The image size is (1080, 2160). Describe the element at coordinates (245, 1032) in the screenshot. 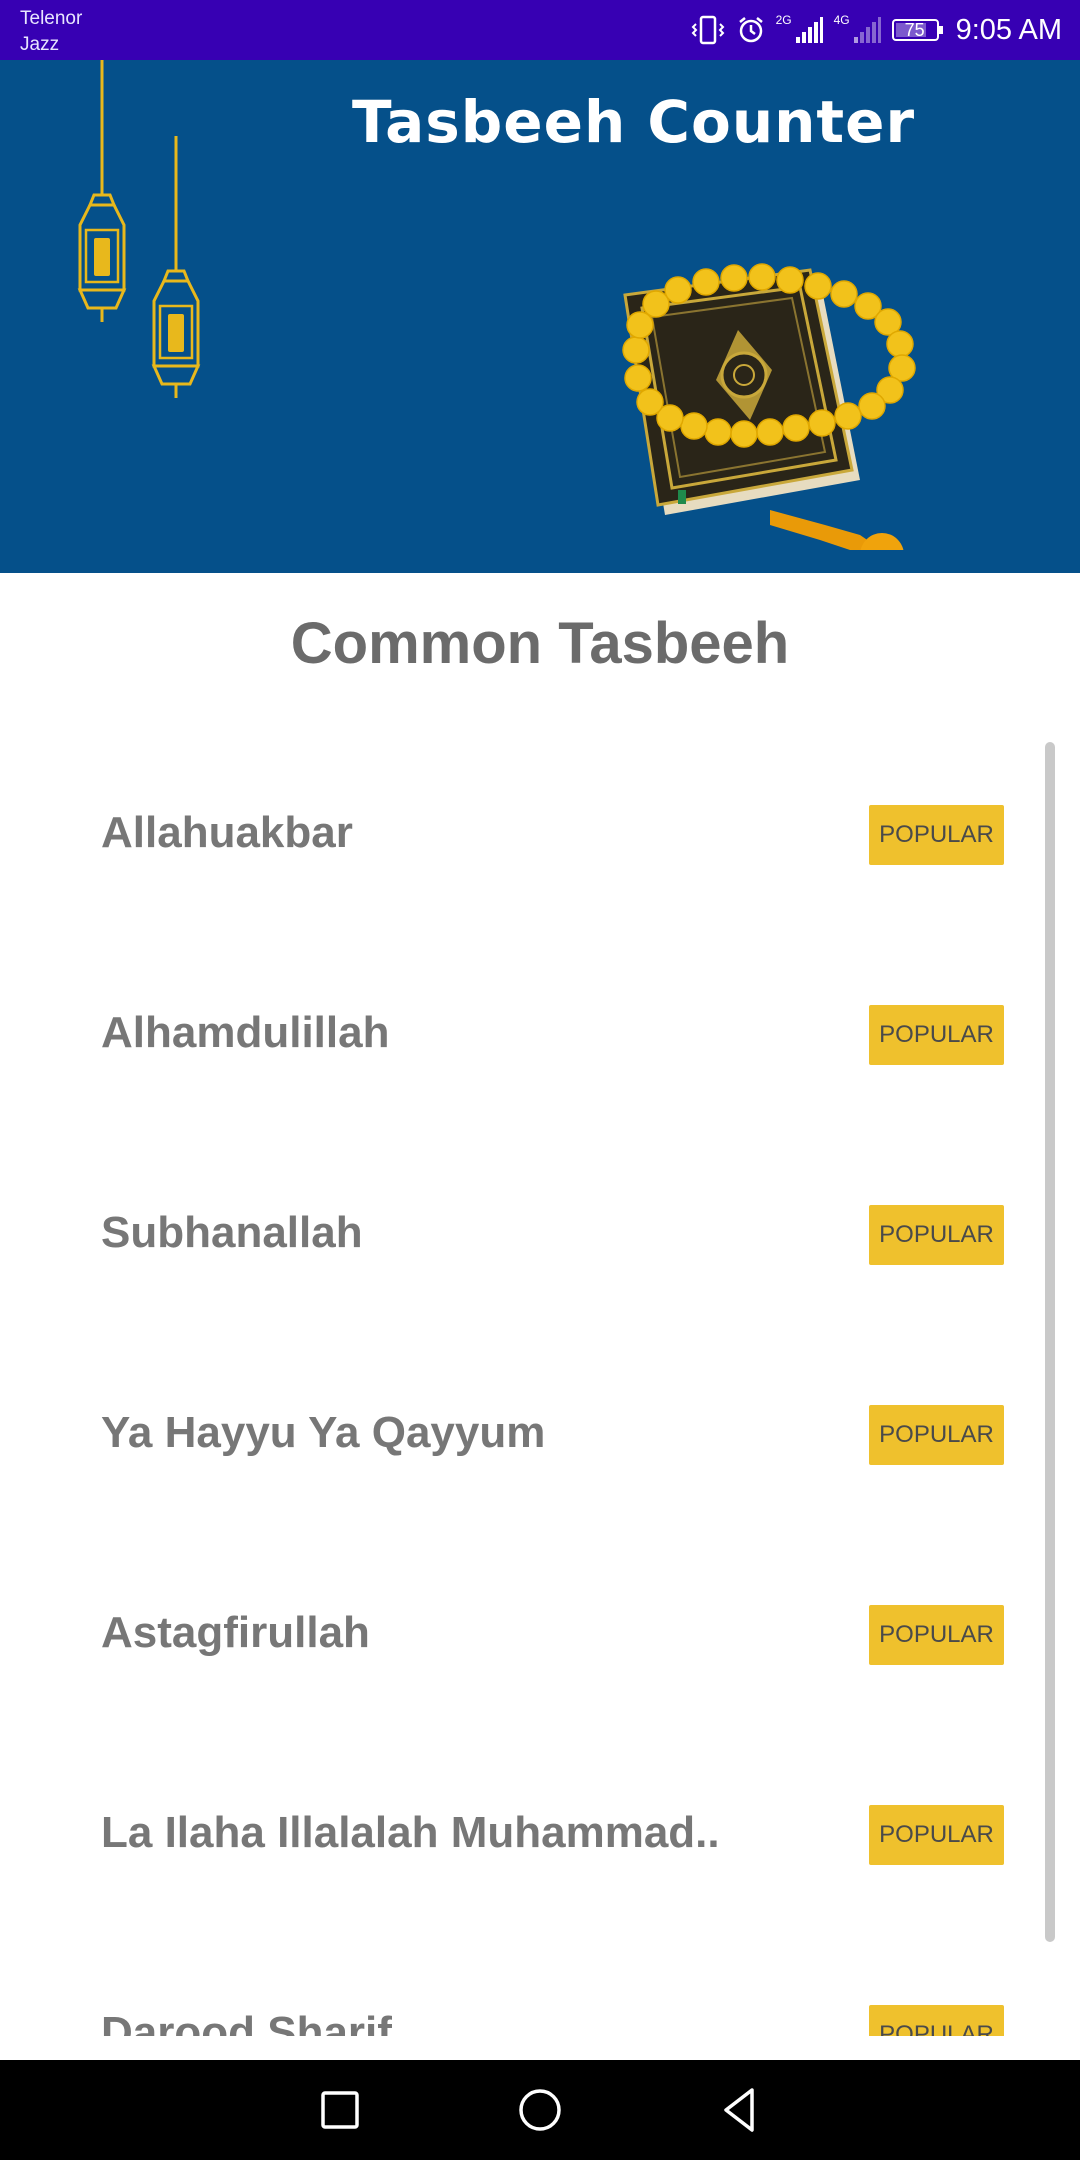

I see `tasbeeh-name: Alhamdulillah` at that location.